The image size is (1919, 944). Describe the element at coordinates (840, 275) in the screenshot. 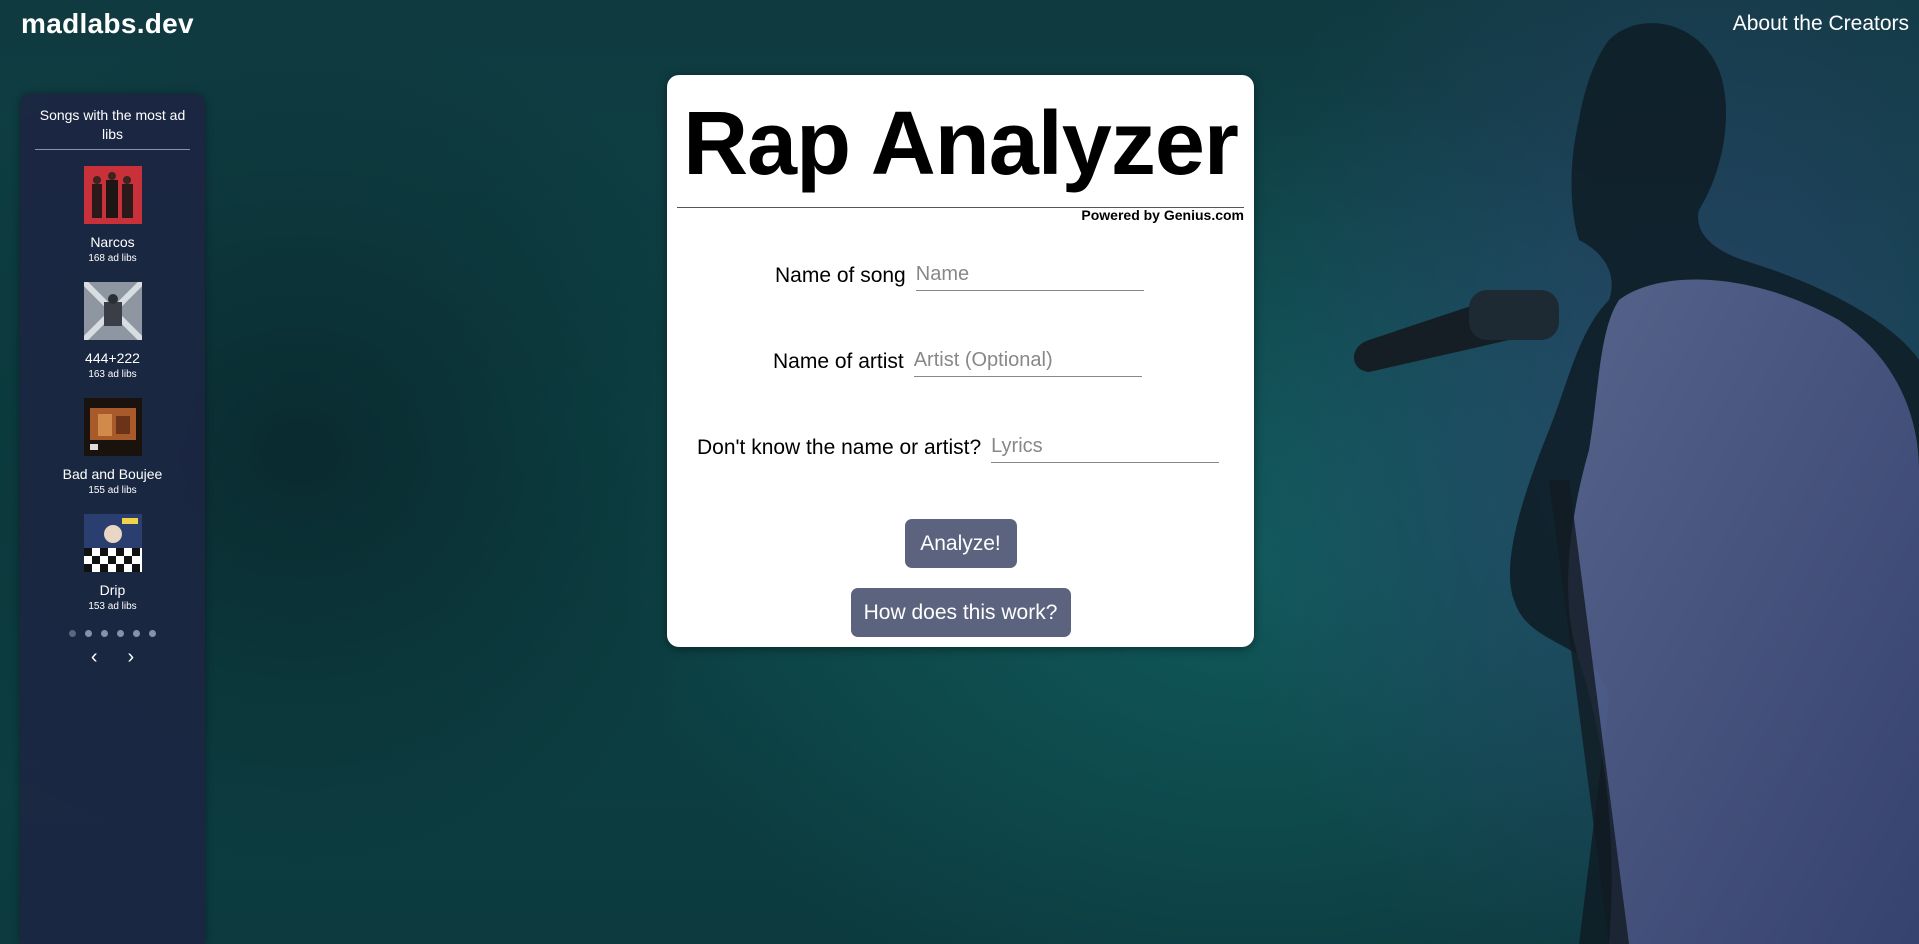

I see `song-name-label: Name of song` at that location.